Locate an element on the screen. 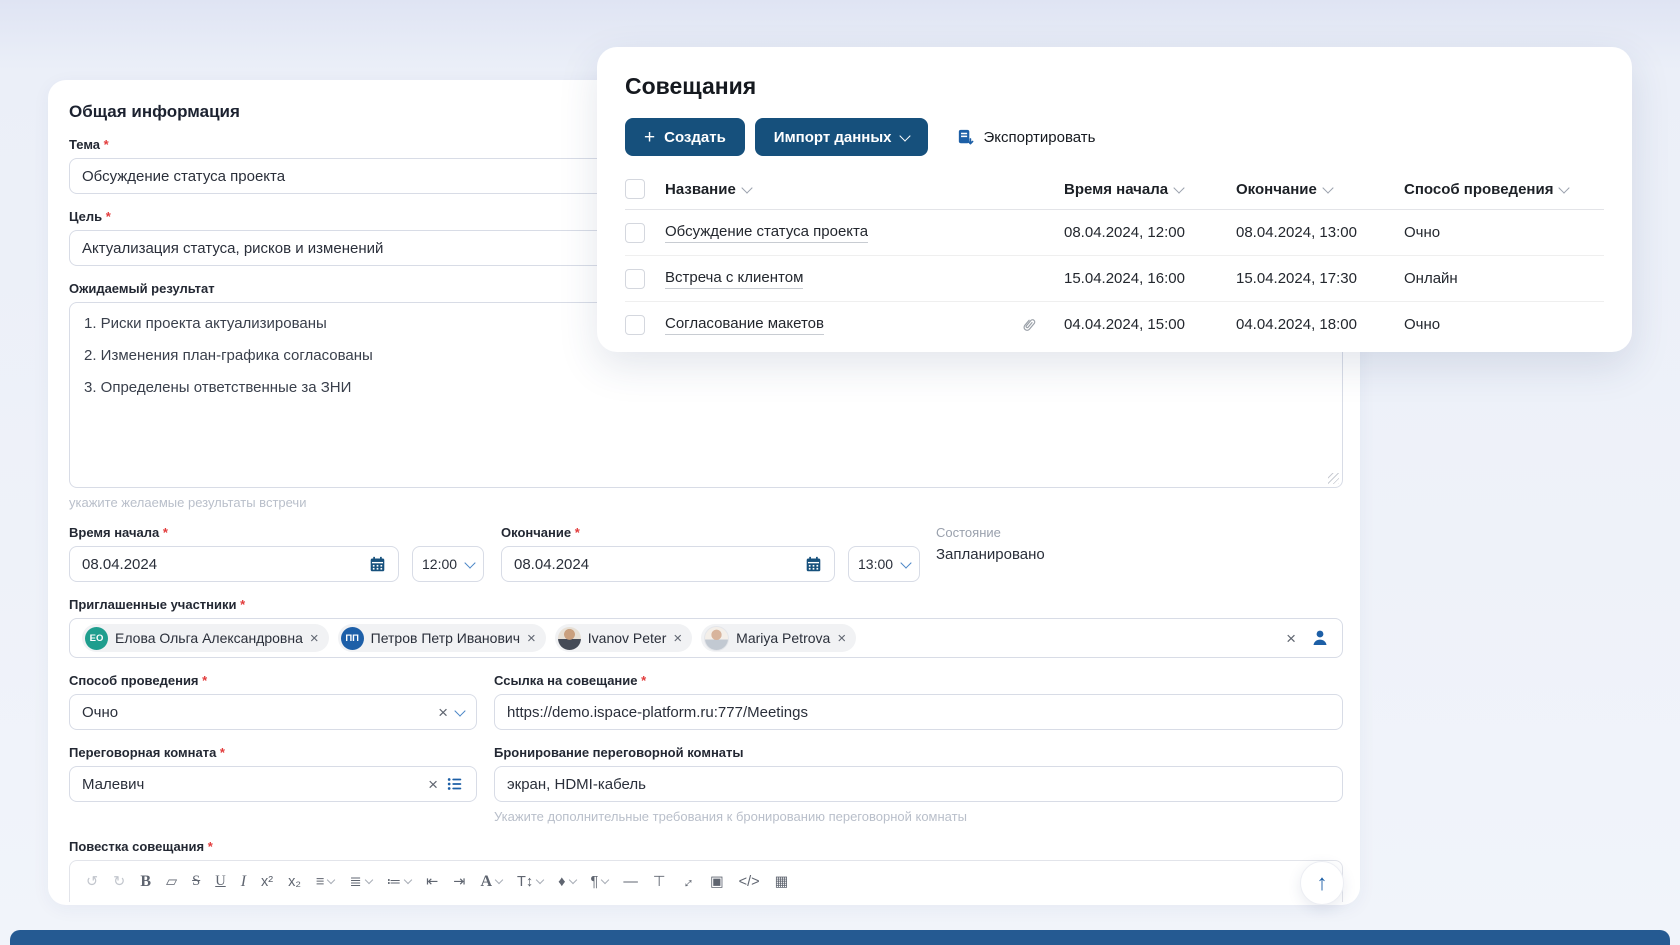 The height and width of the screenshot is (945, 1680). column-header-method: Способ проведения is located at coordinates (1504, 189).